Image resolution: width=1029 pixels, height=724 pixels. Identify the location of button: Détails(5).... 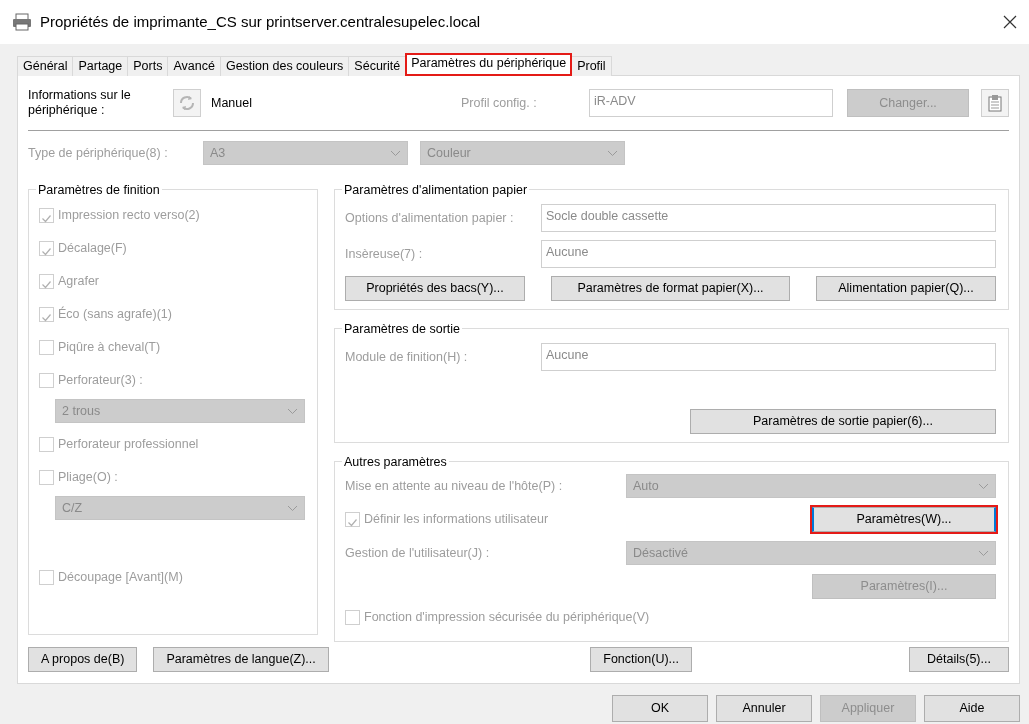
(959, 659).